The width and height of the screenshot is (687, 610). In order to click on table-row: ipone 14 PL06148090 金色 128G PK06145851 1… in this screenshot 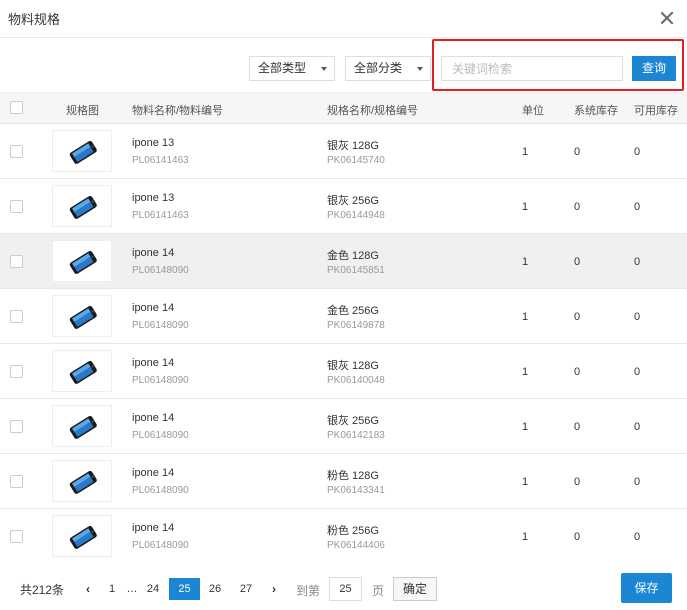, I will do `click(343, 261)`.